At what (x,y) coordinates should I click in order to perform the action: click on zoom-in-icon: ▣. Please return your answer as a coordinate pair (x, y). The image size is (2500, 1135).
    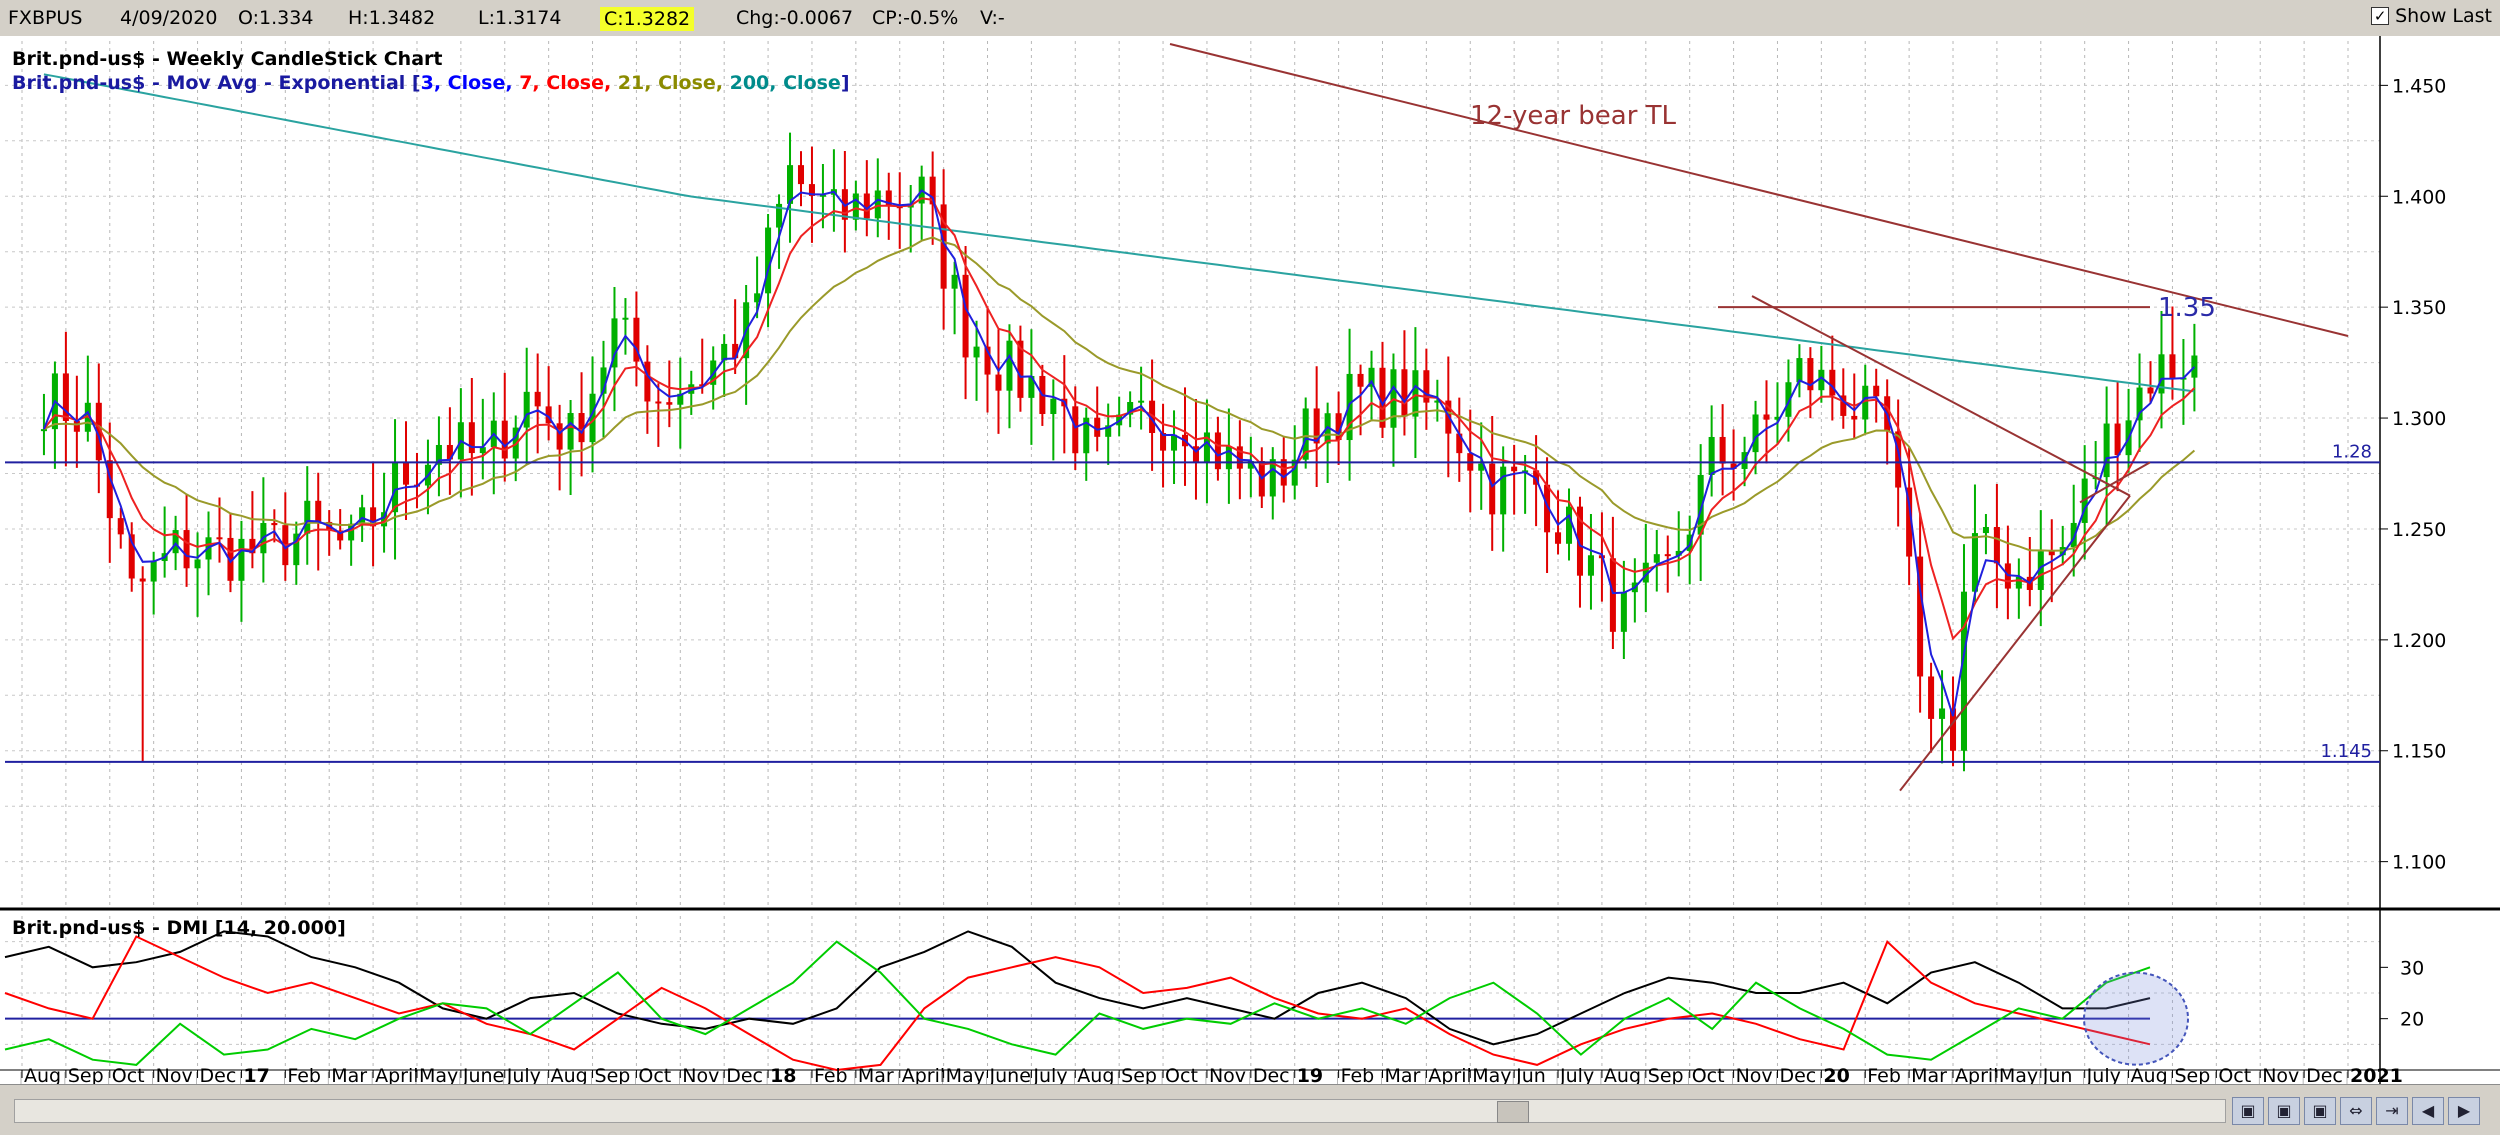
    Looking at the image, I should click on (2248, 1111).